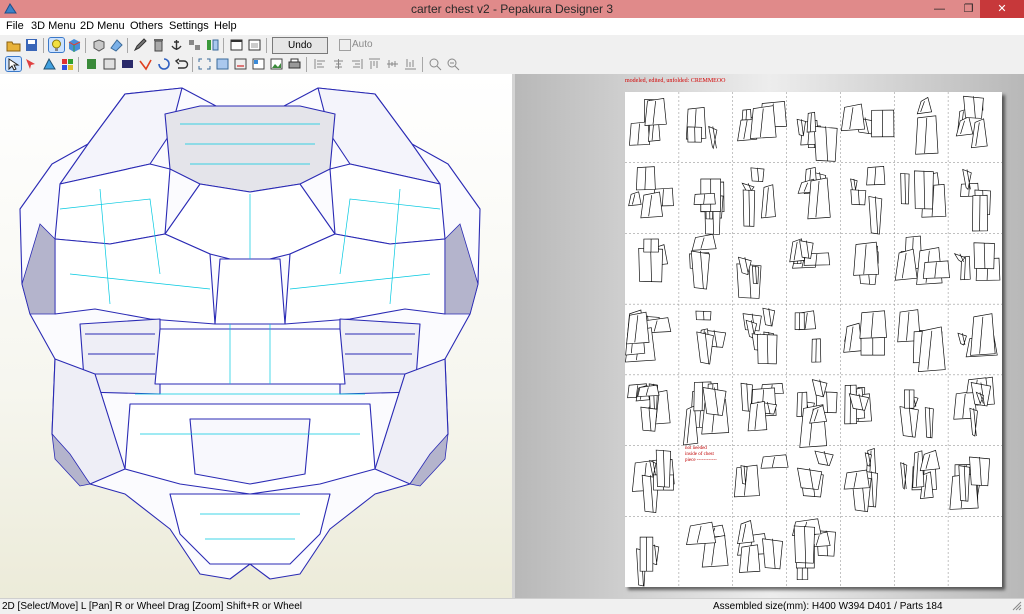 The width and height of the screenshot is (1024, 614). Describe the element at coordinates (116, 45) in the screenshot. I see `paint-icon` at that location.